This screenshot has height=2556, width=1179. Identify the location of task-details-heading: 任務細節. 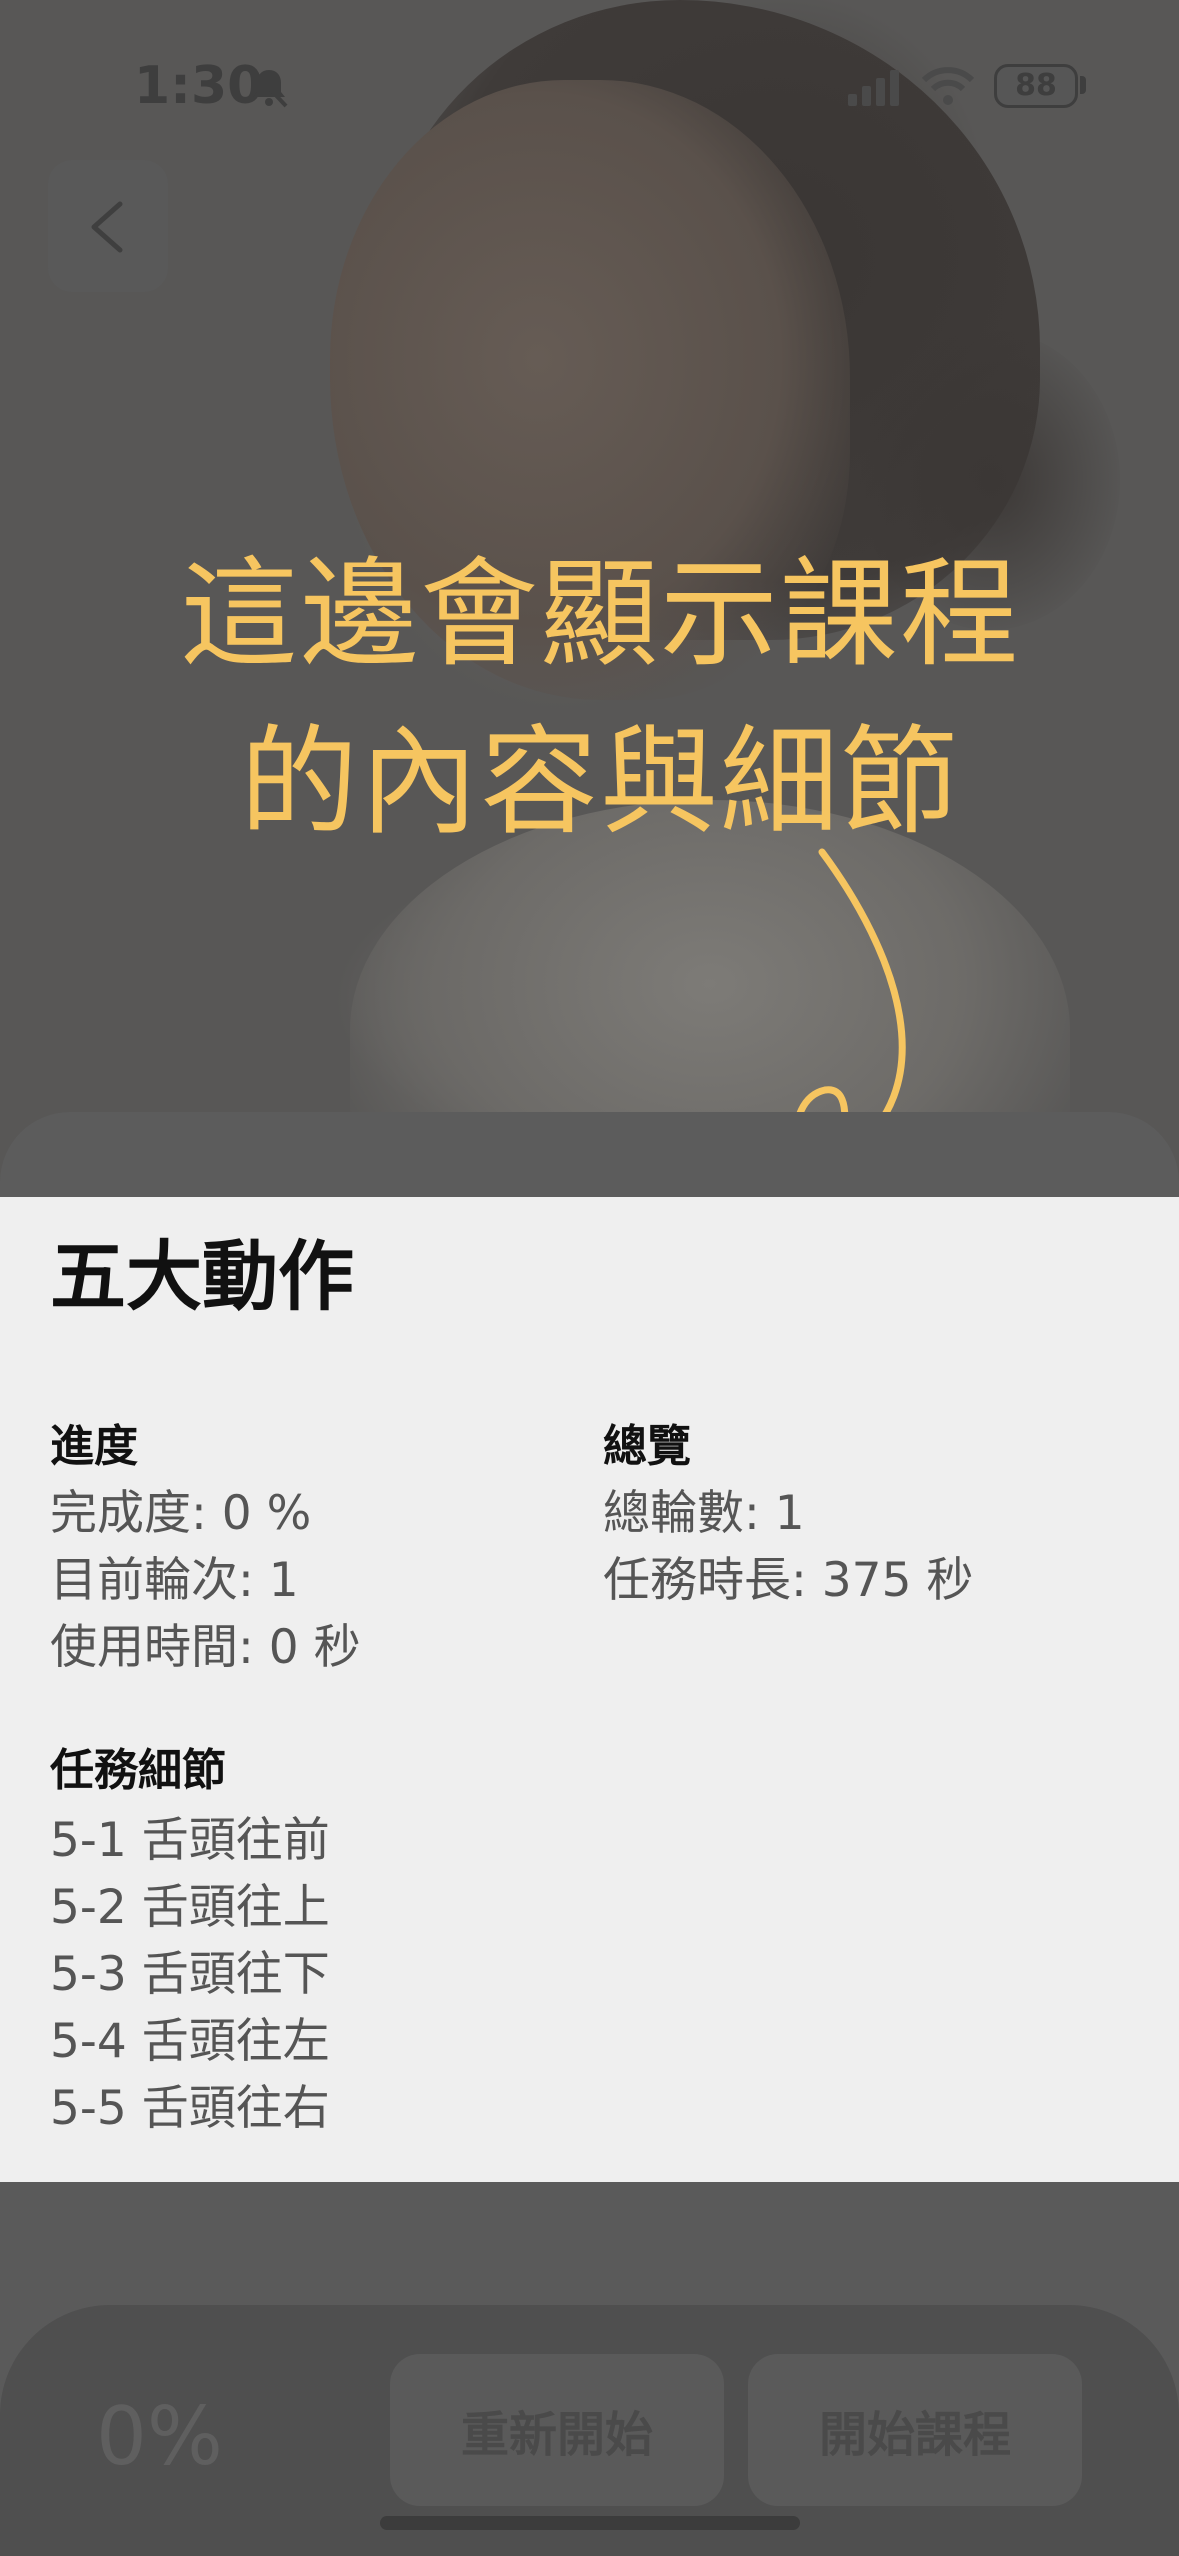
(138, 1770).